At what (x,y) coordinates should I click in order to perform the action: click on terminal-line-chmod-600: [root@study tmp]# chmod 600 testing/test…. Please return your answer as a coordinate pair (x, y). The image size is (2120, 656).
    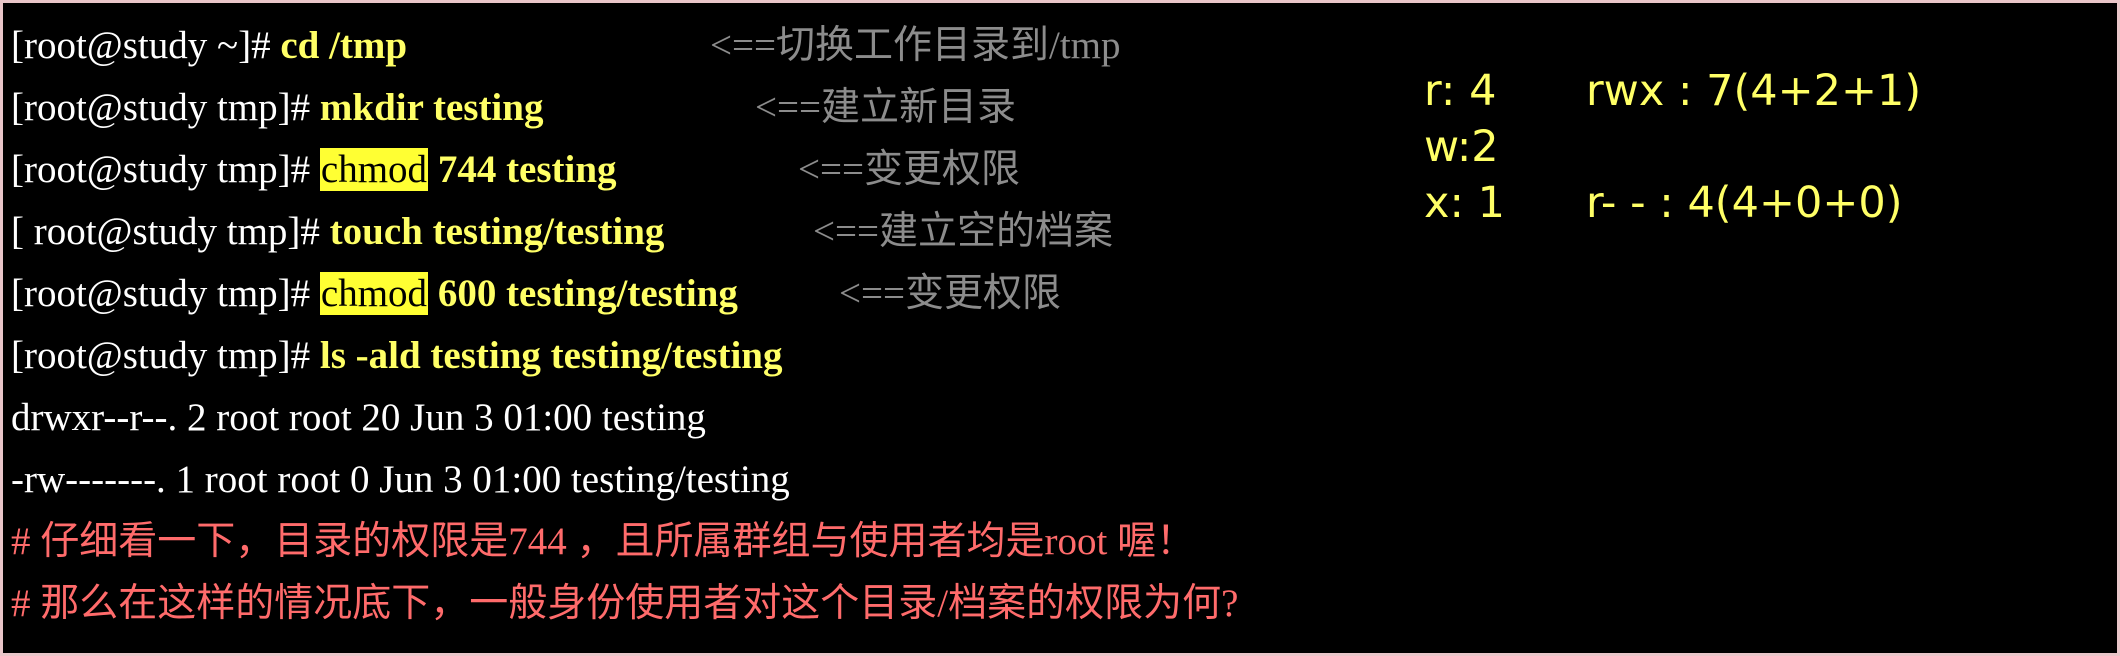
    Looking at the image, I should click on (374, 294).